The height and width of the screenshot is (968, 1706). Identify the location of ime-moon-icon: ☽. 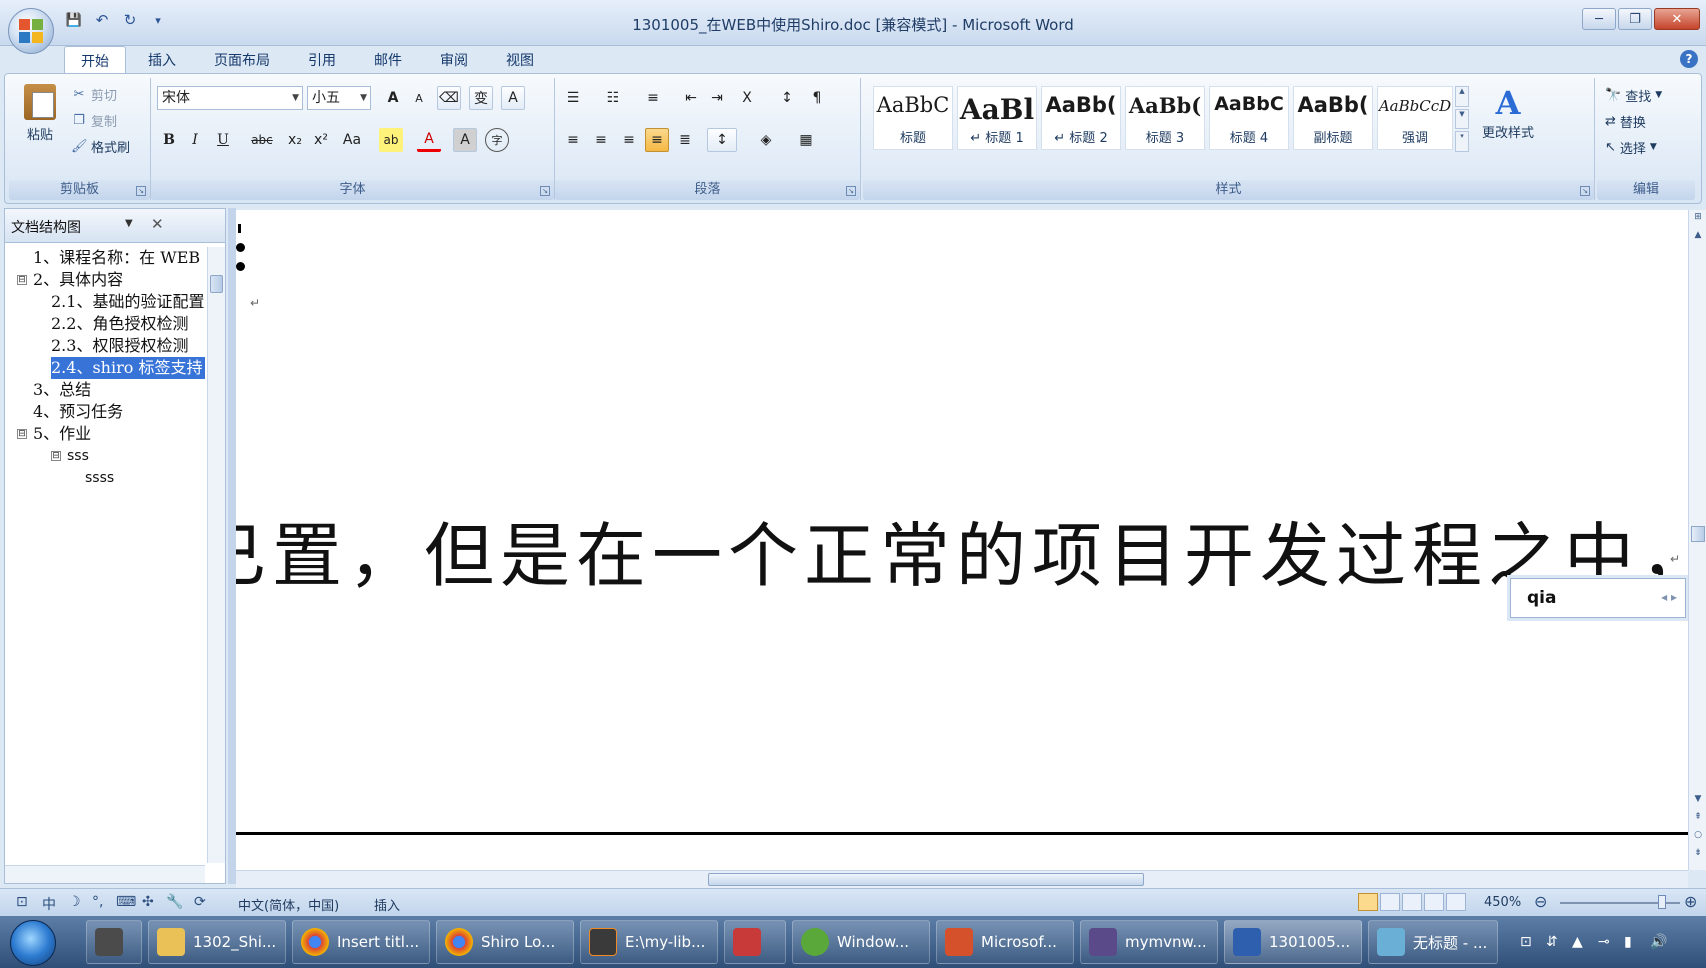
(74, 902).